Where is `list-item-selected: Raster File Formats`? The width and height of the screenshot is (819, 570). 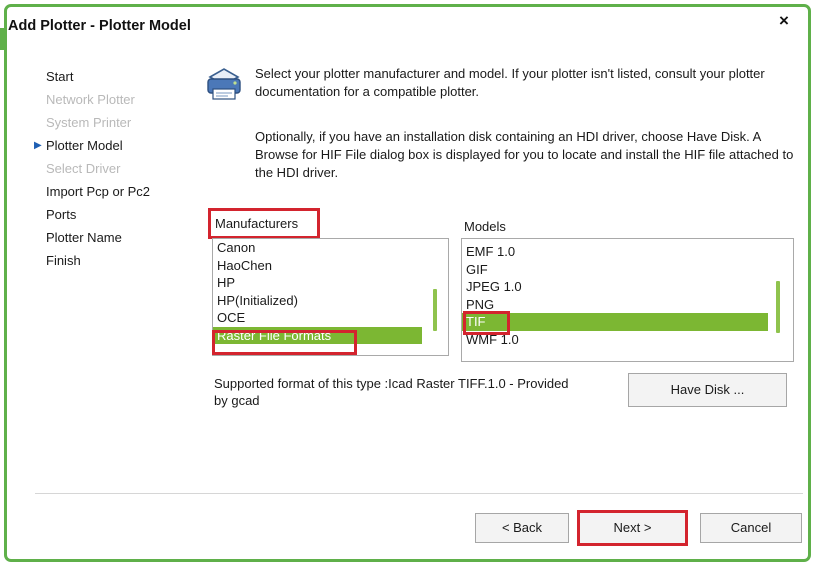
list-item-selected: Raster File Formats is located at coordinates (317, 335).